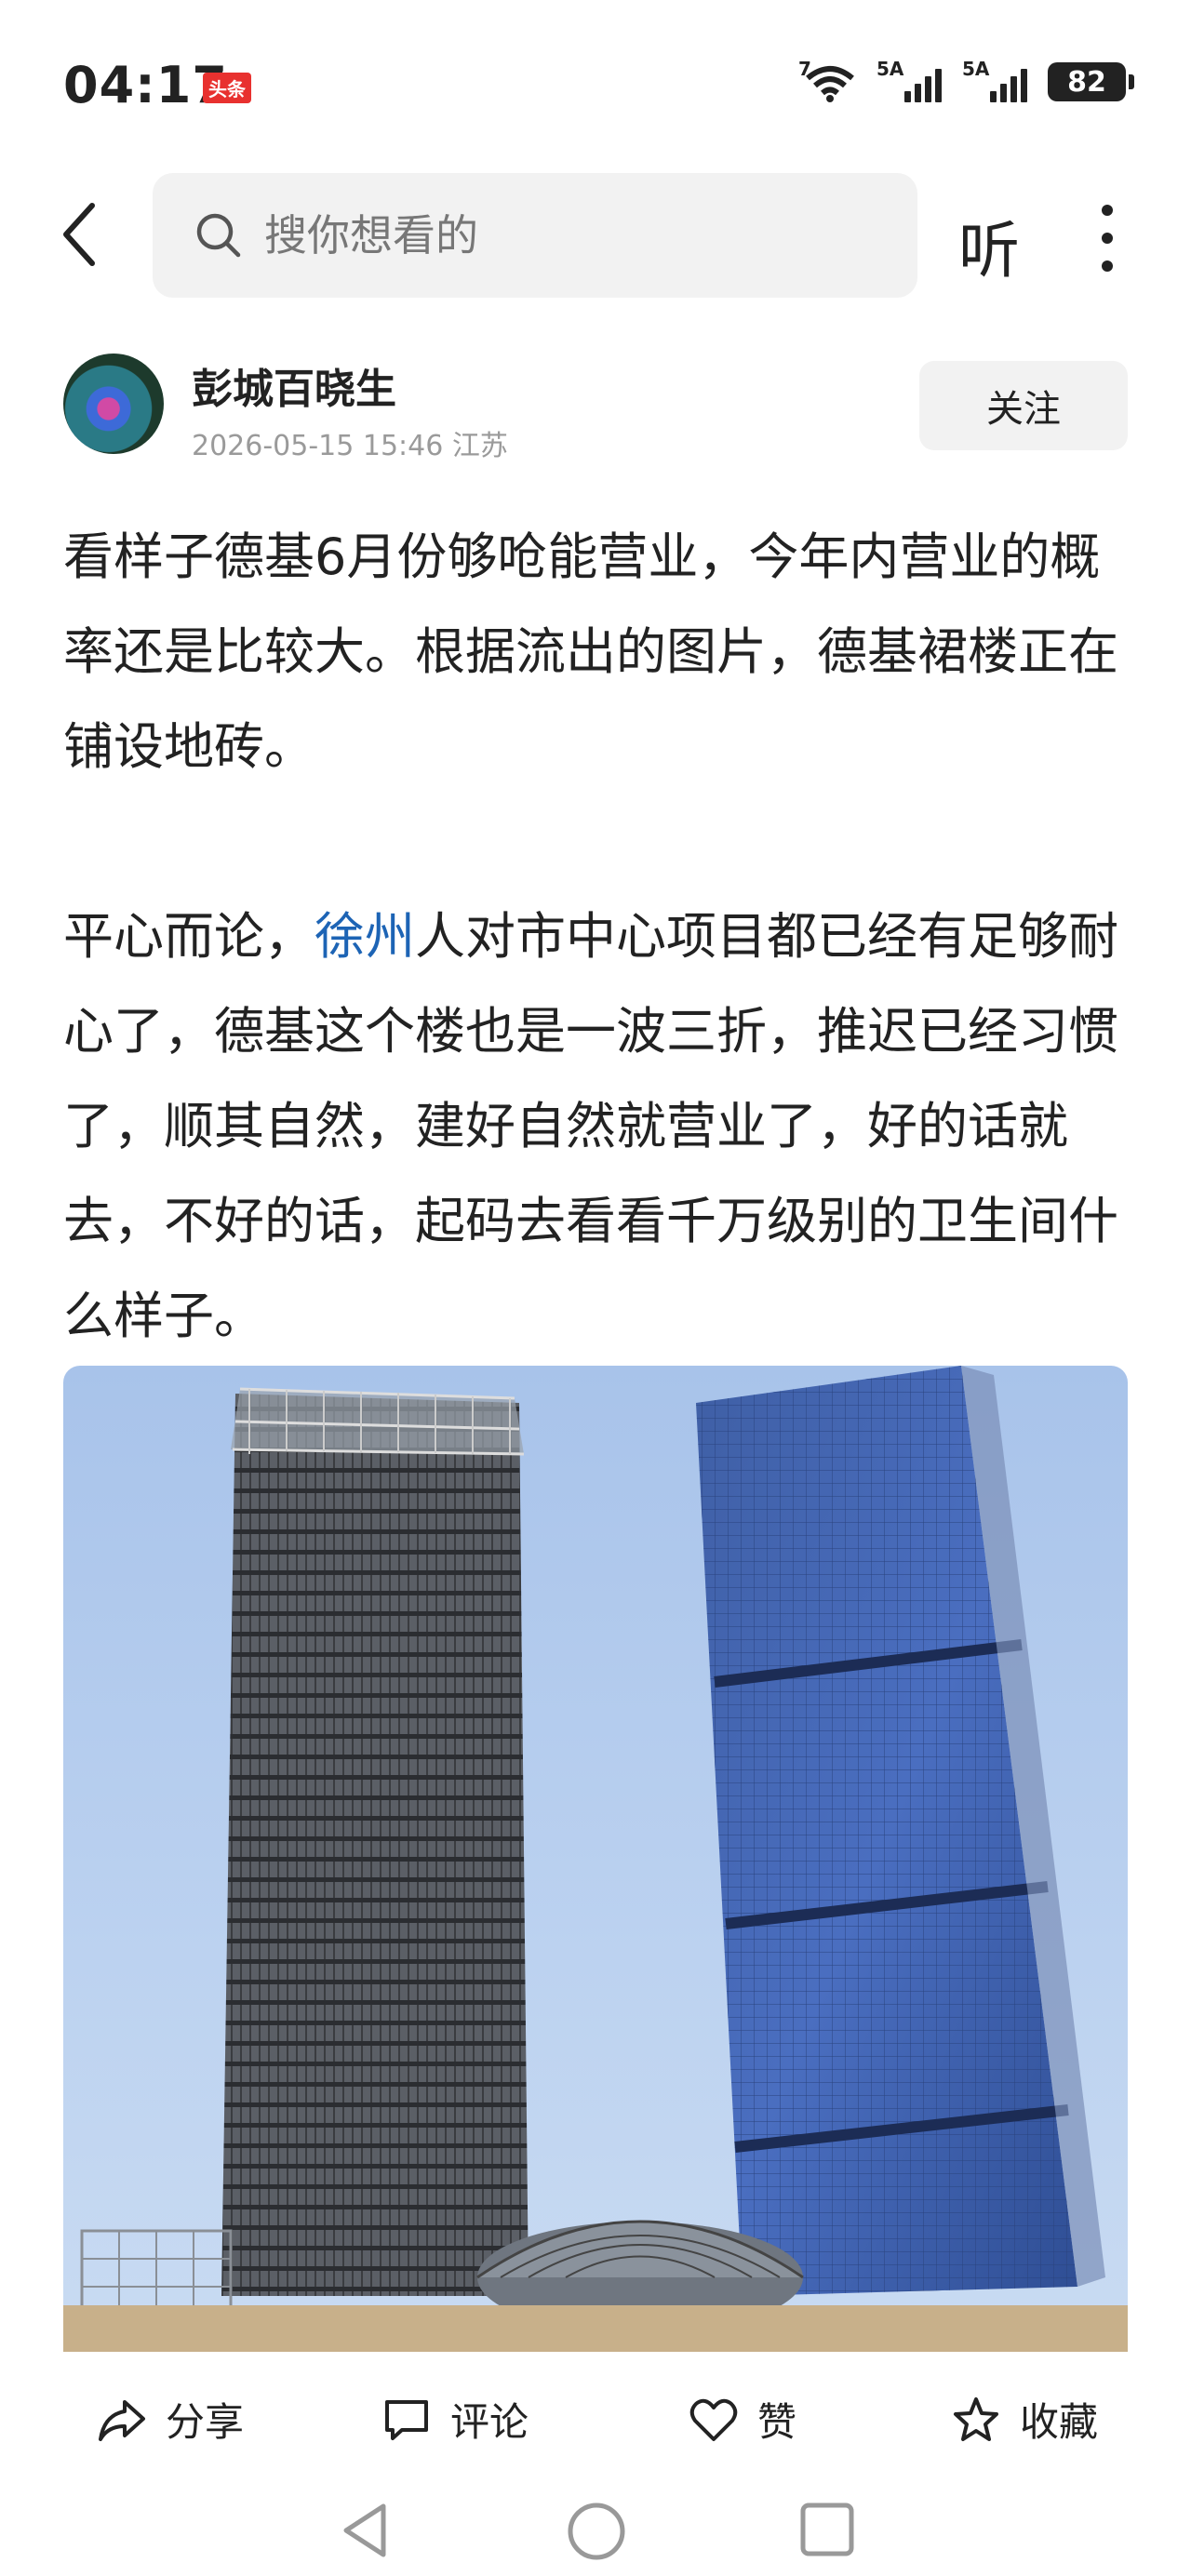  Describe the element at coordinates (804, 69) in the screenshot. I see `wifi-label: 7` at that location.